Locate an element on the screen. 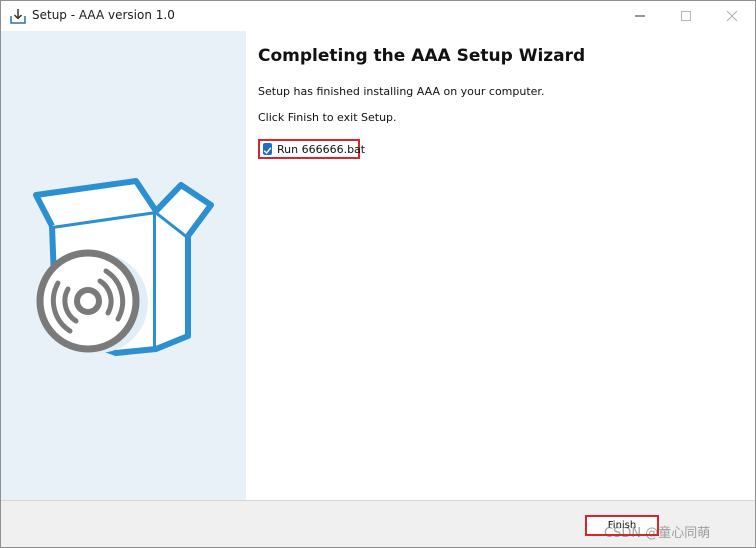 The image size is (756, 548). maximize-button is located at coordinates (686, 16).